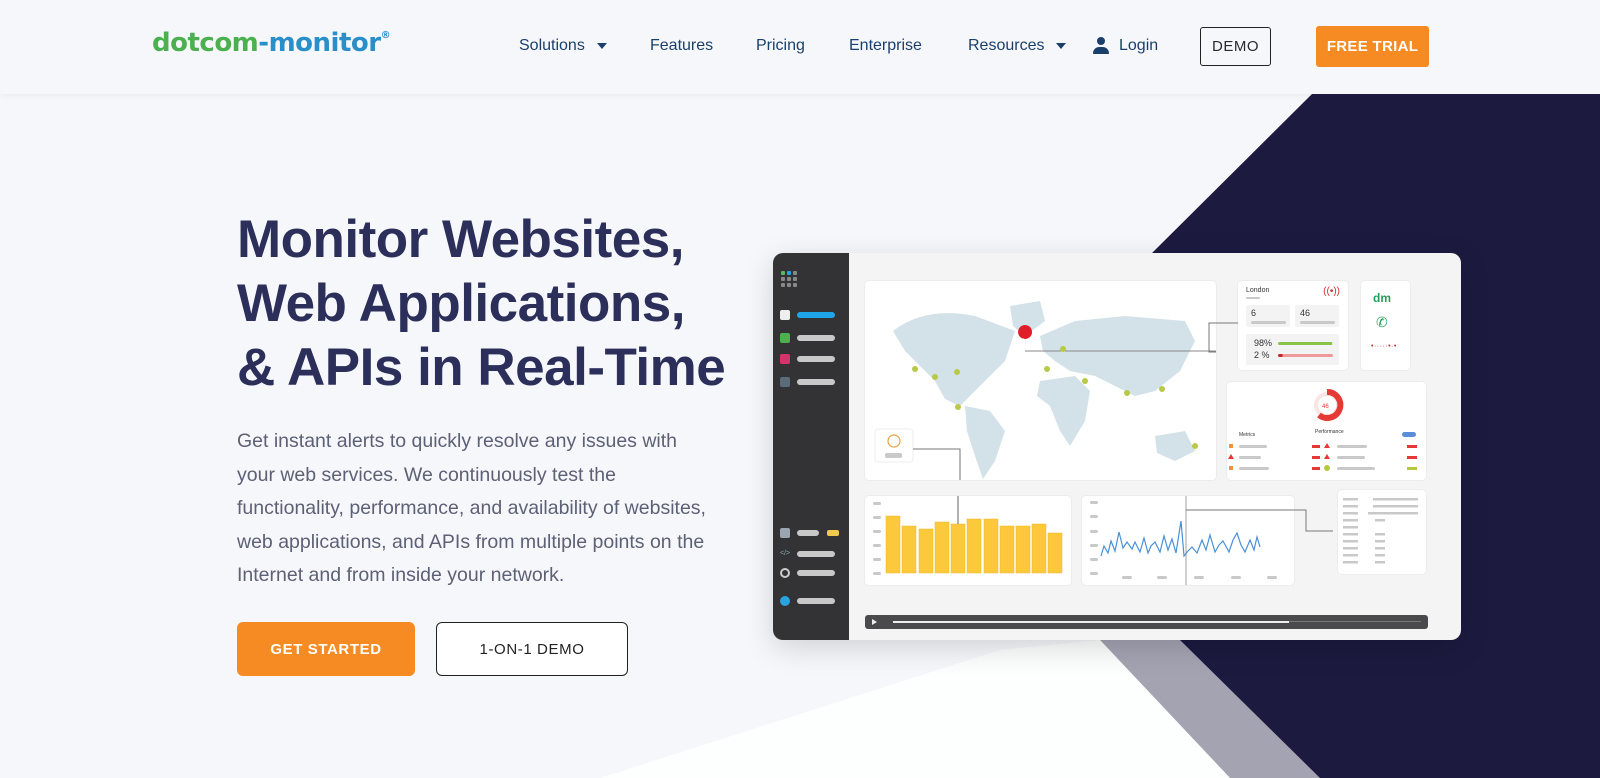  Describe the element at coordinates (326, 649) in the screenshot. I see `get-started-button: GET STARTED` at that location.